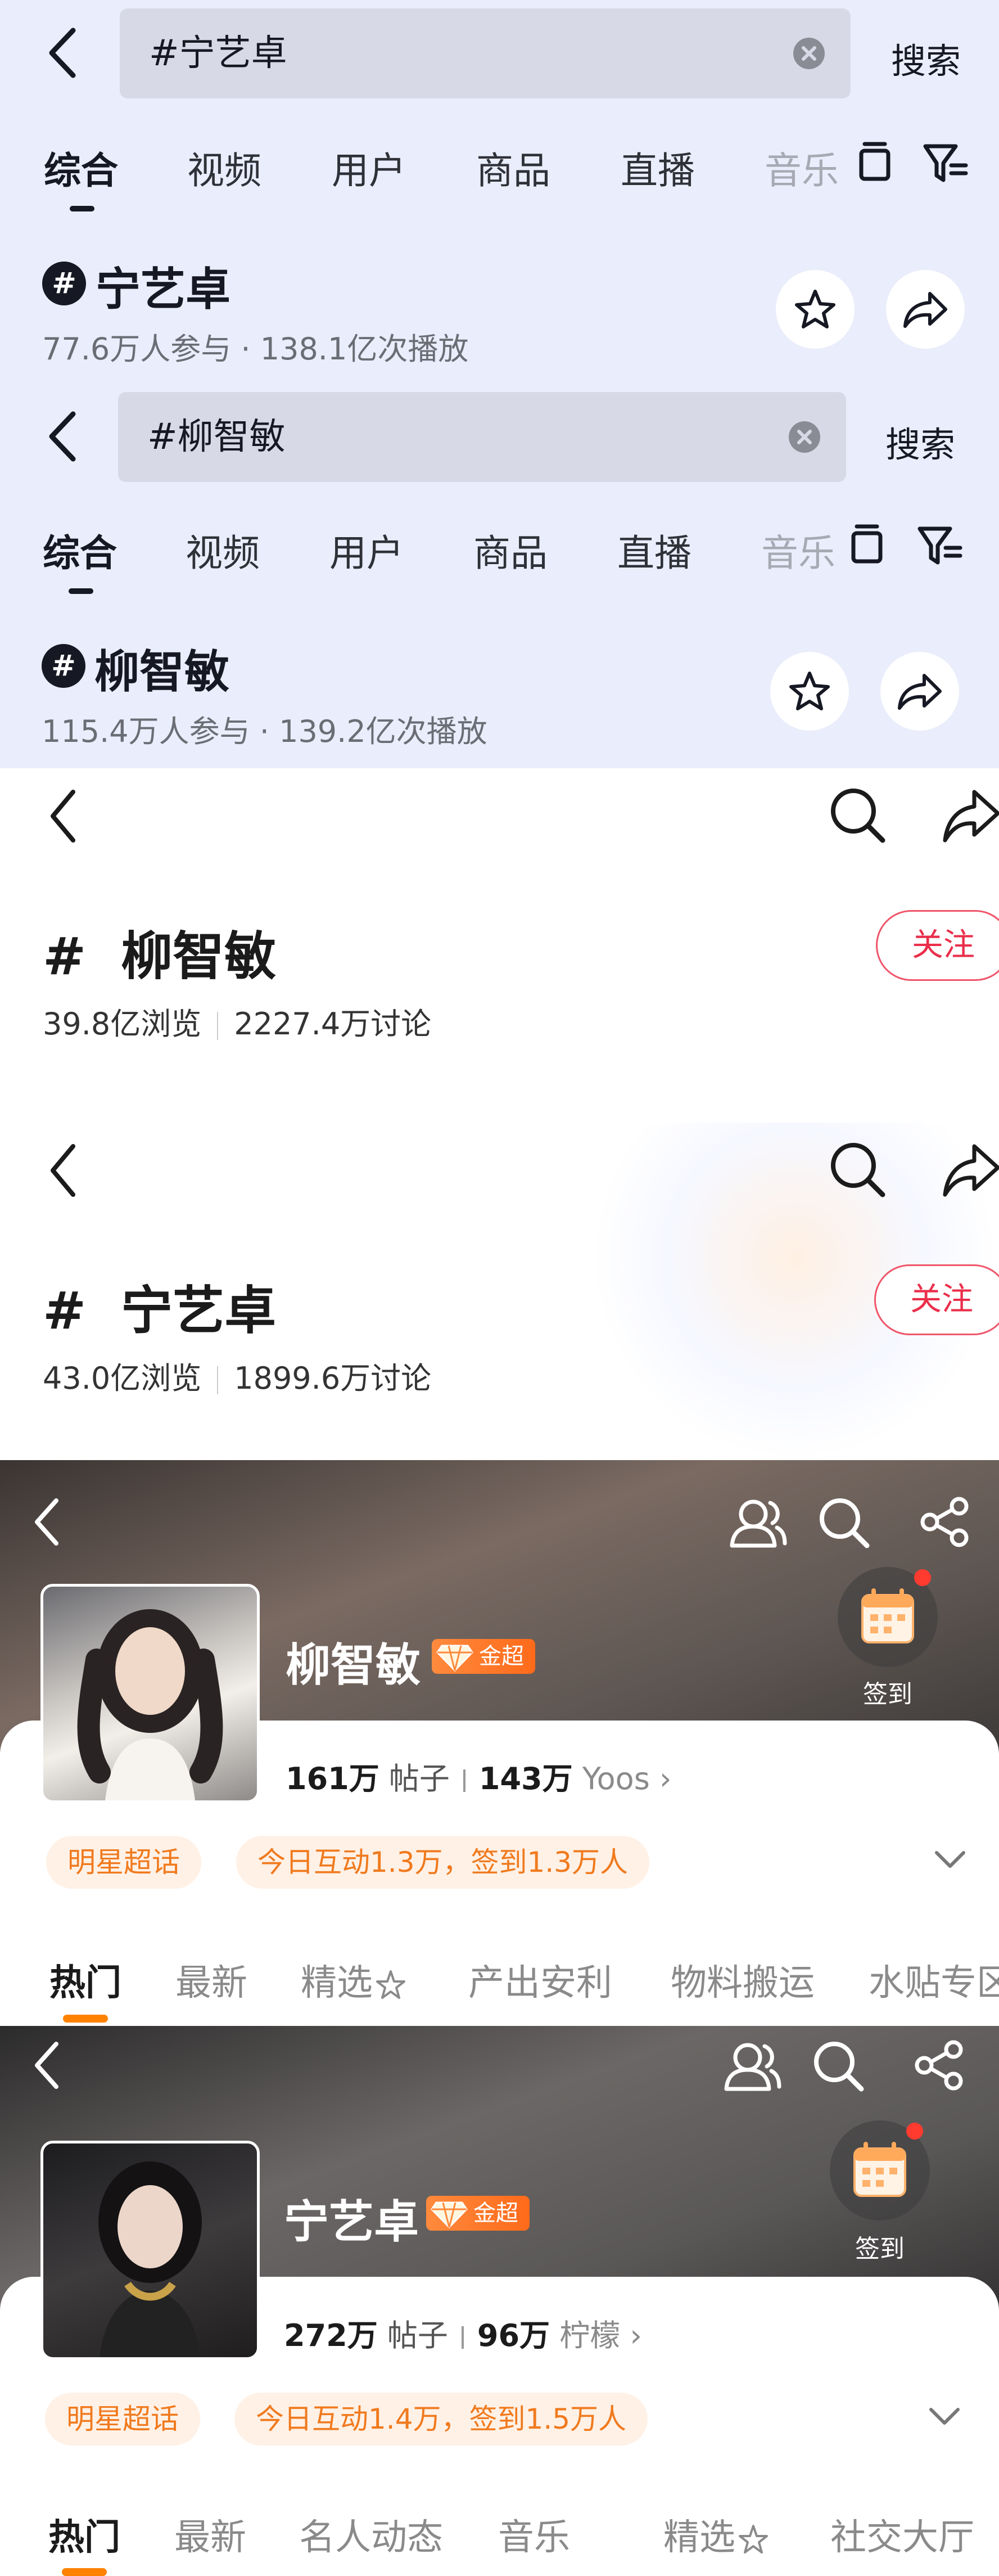  Describe the element at coordinates (159, 952) in the screenshot. I see `topic-title: # 柳智敏` at that location.